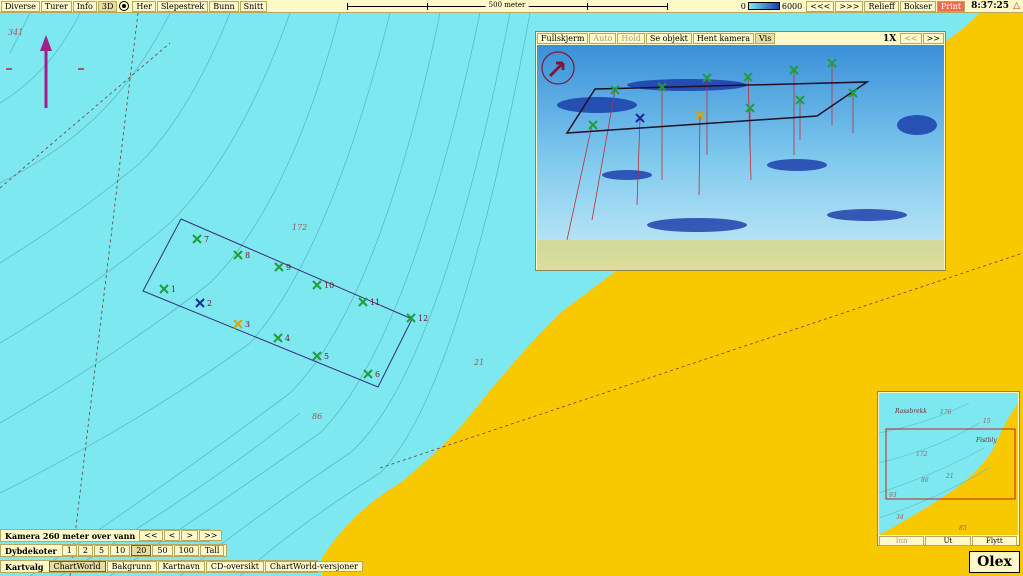 The width and height of the screenshot is (1023, 576). Describe the element at coordinates (247, 324) in the screenshot. I see `mark-label: 3` at that location.